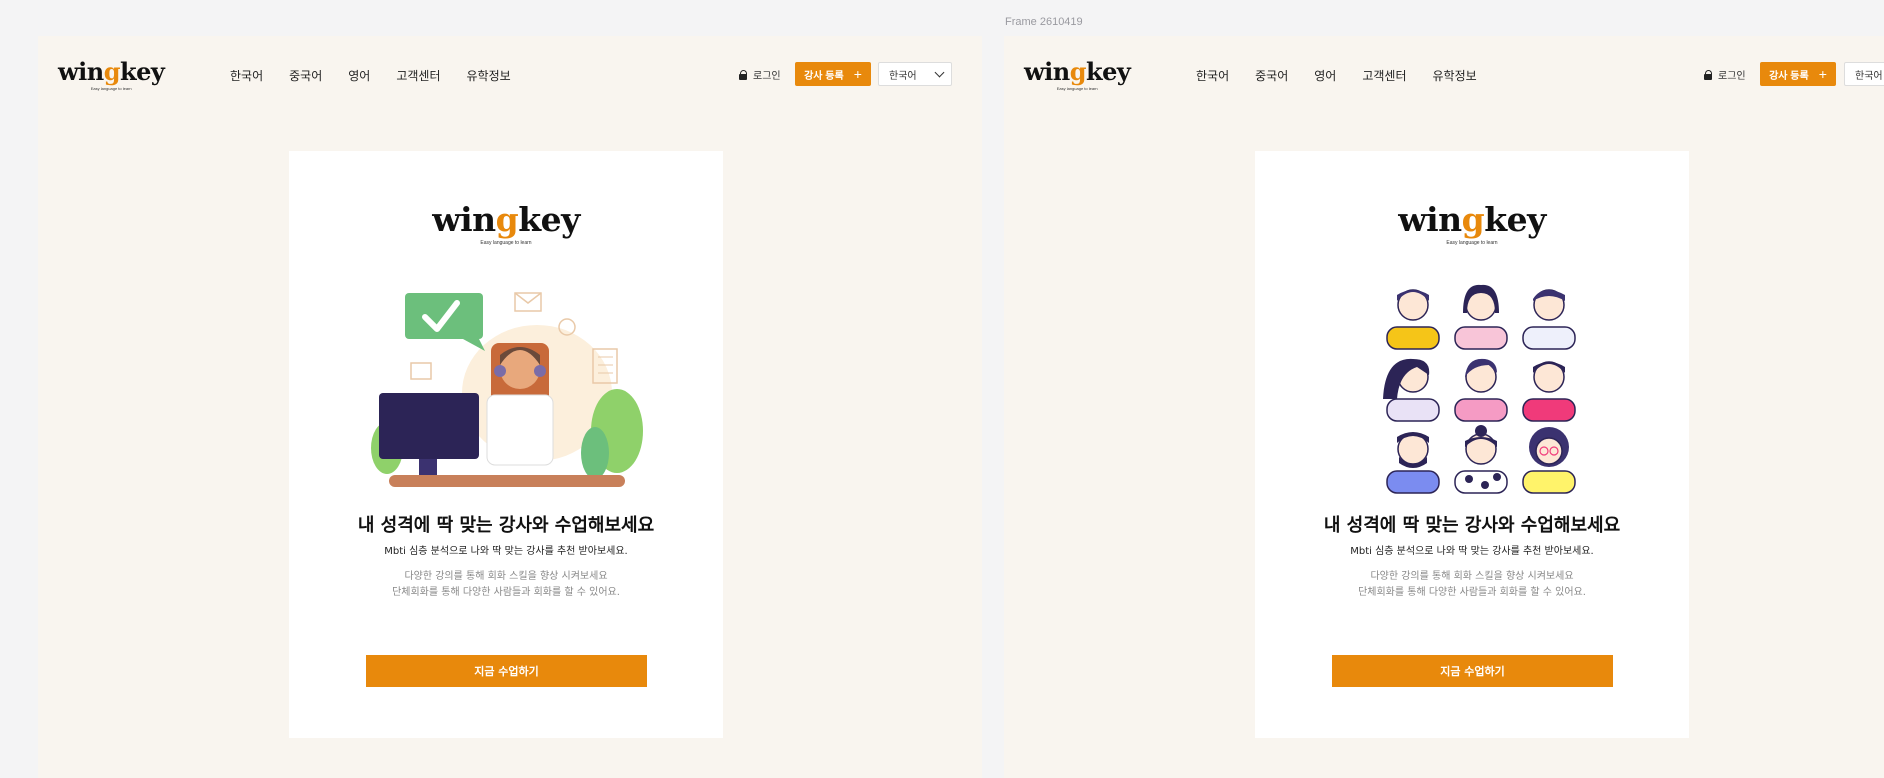 Image resolution: width=1884 pixels, height=778 pixels. Describe the element at coordinates (1479, 389) in the screenshot. I see `avatar-grid-illustration` at that location.